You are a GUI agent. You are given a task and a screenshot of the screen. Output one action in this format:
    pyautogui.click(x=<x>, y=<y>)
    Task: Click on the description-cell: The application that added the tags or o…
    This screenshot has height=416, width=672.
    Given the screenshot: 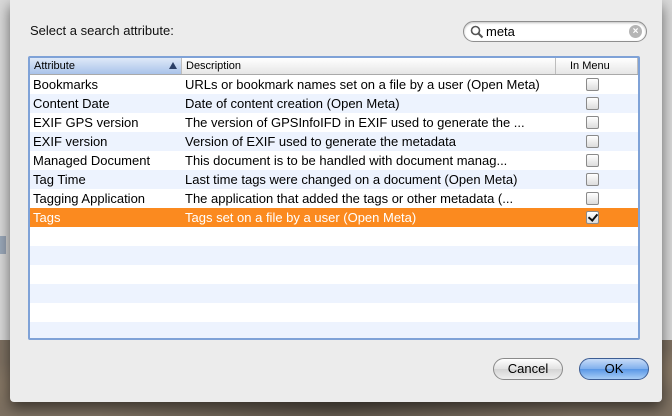 What is the action you would take?
    pyautogui.click(x=349, y=198)
    